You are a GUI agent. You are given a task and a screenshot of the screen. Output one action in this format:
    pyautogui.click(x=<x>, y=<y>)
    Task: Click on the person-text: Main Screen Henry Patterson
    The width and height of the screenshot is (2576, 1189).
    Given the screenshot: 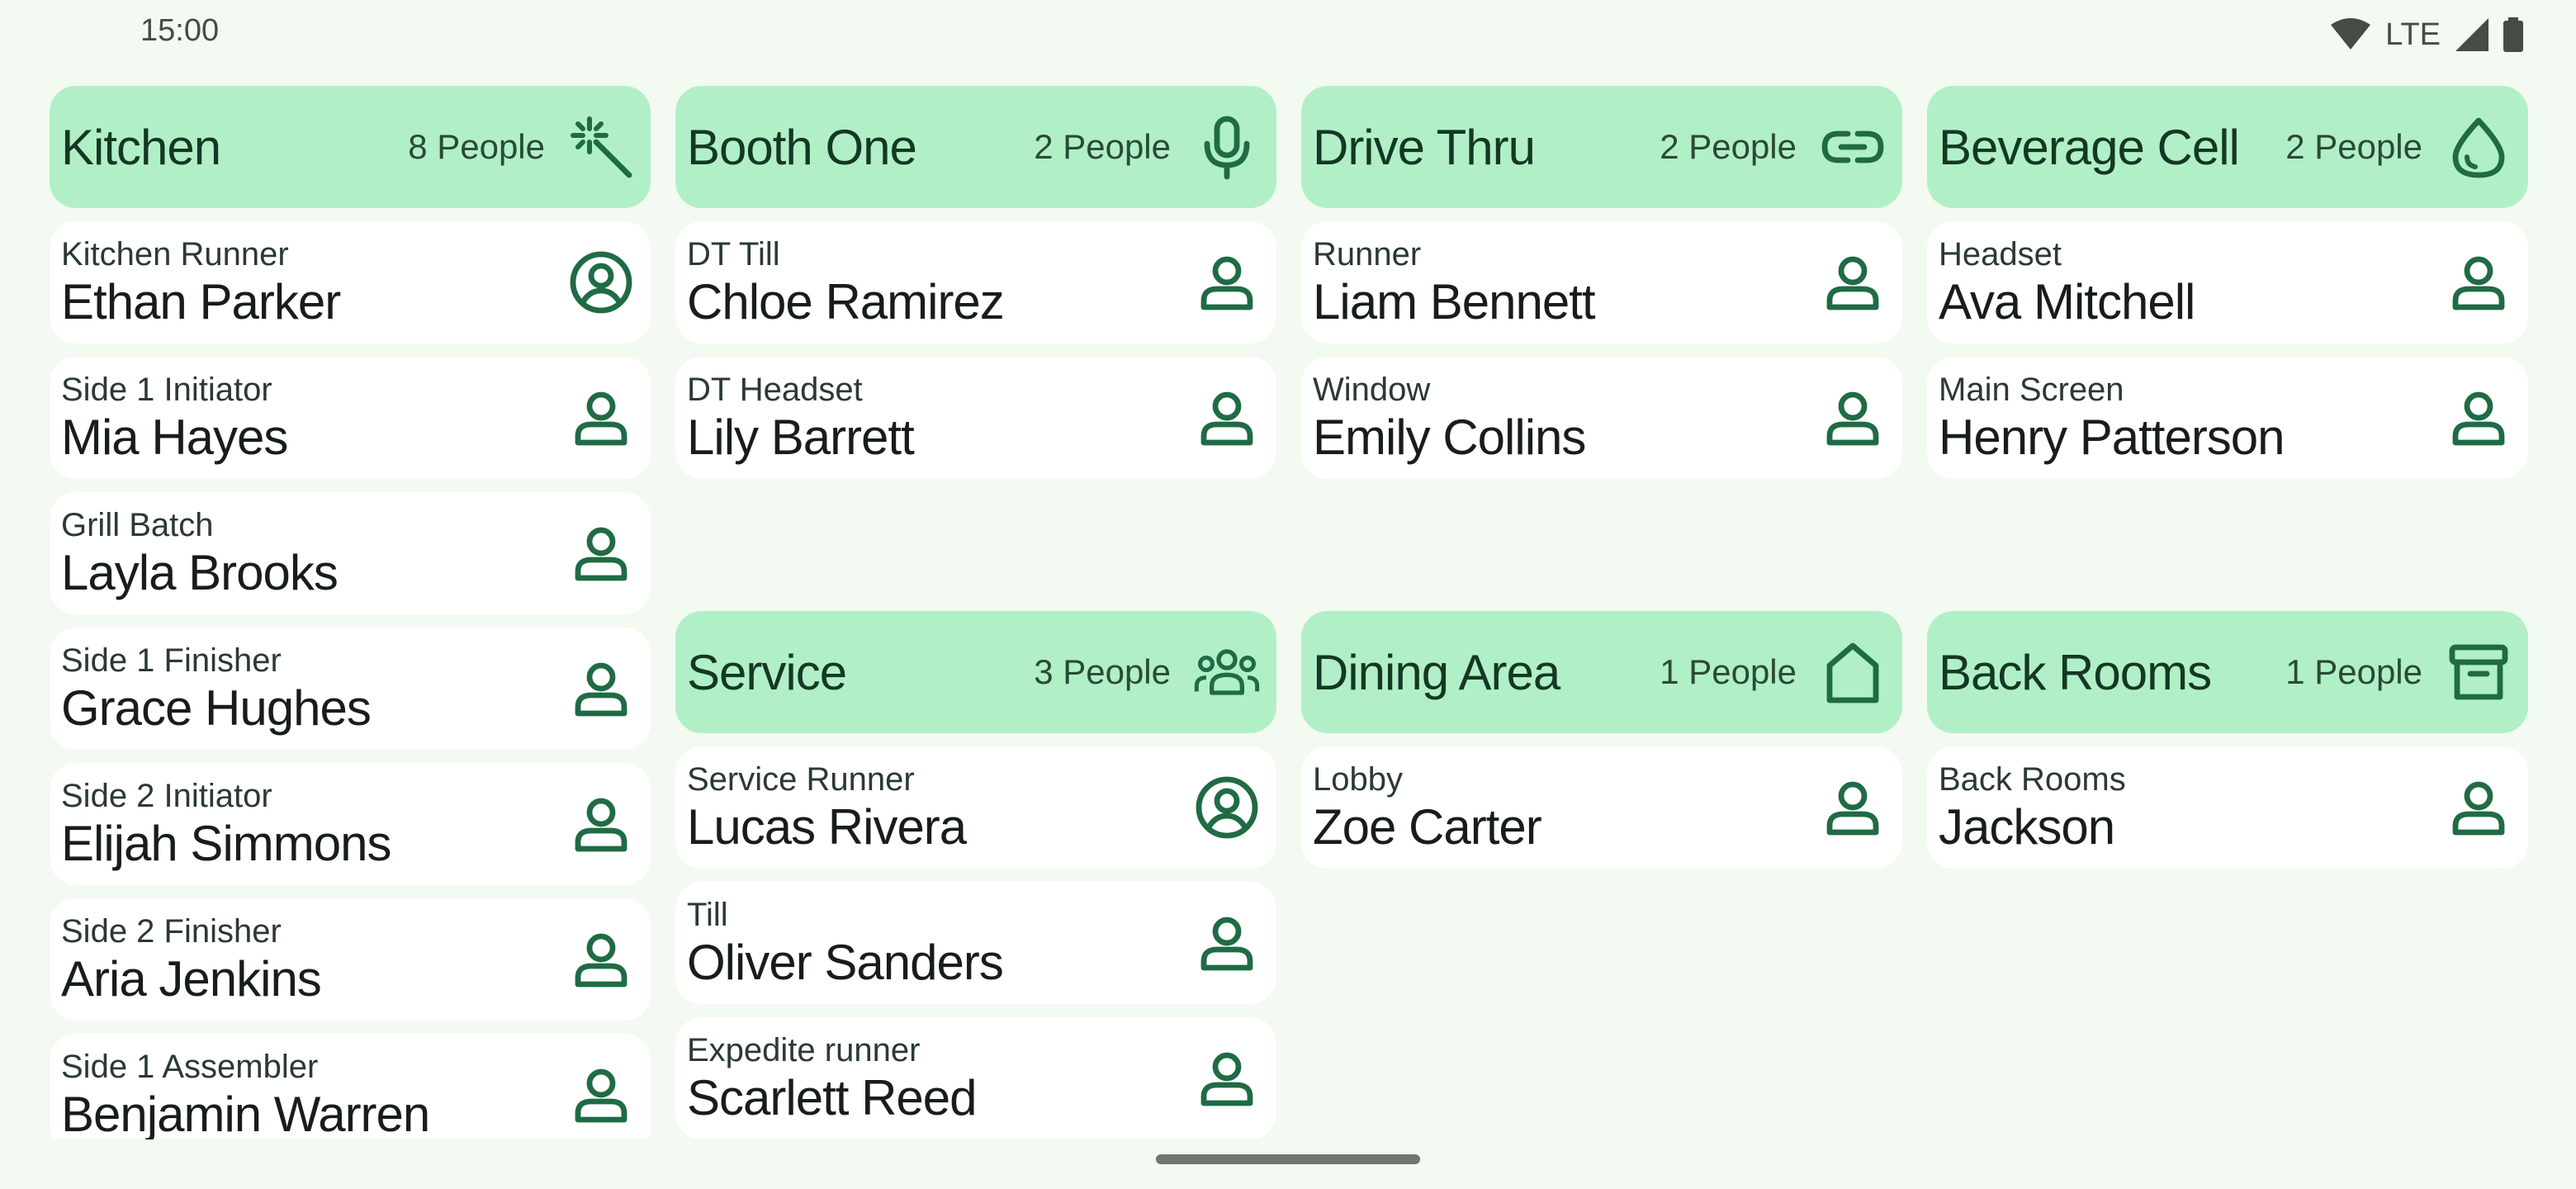 What is the action you would take?
    pyautogui.click(x=2192, y=418)
    